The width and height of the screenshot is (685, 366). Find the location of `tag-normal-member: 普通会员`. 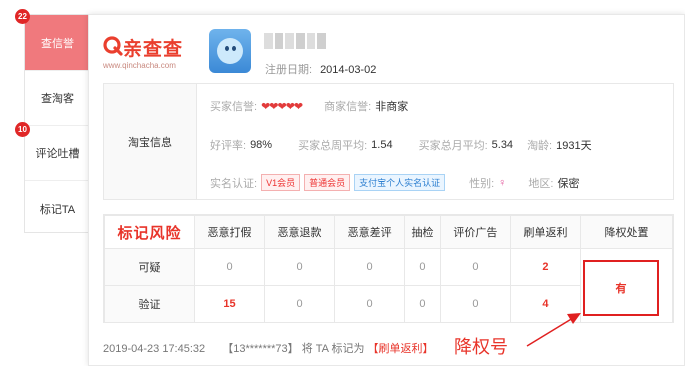

tag-normal-member: 普通会员 is located at coordinates (327, 182).